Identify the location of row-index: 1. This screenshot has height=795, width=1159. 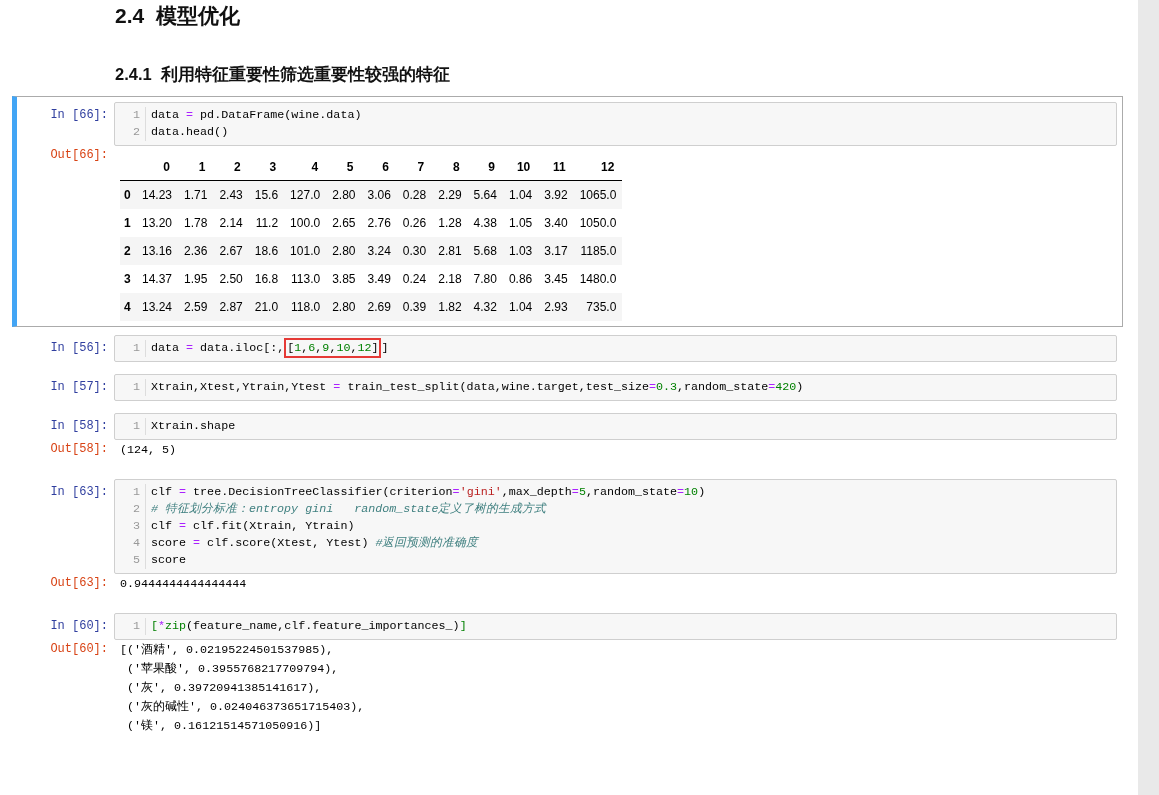
(128, 223).